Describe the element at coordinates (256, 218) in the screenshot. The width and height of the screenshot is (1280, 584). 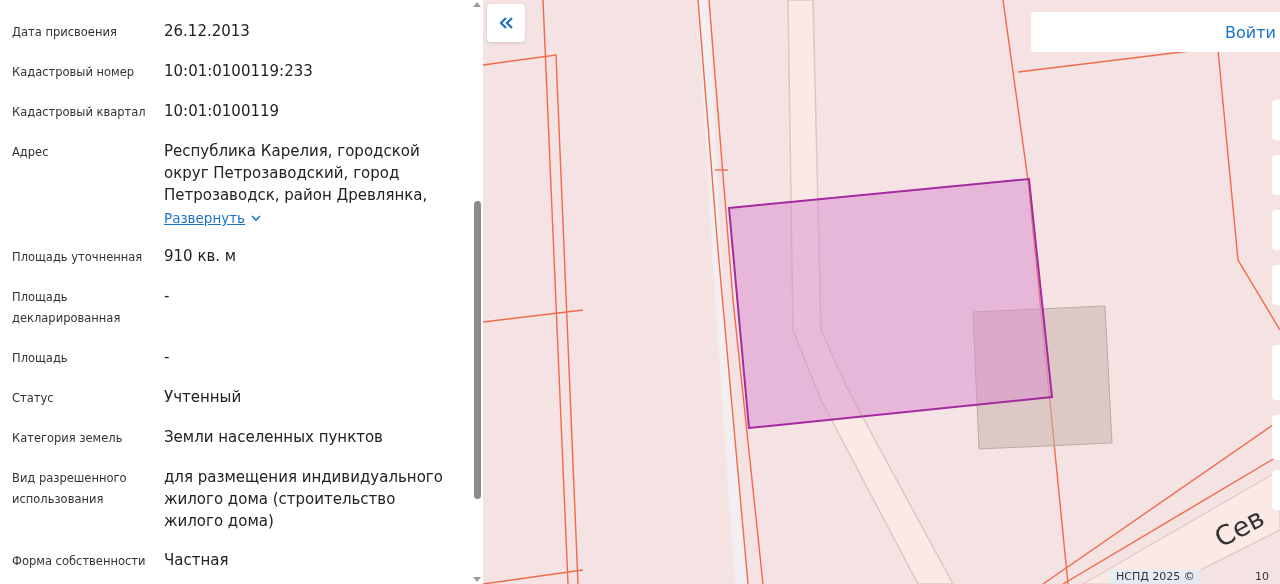
I see `chevron-down-icon` at that location.